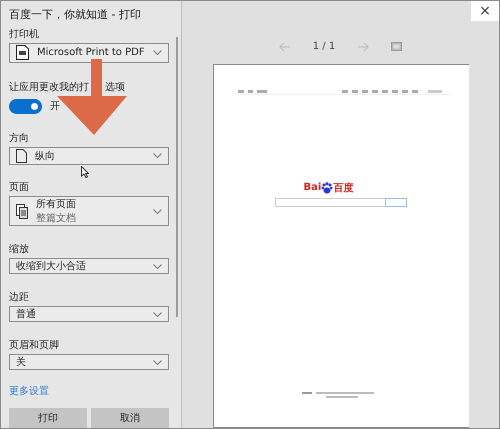  Describe the element at coordinates (19, 187) in the screenshot. I see `setting-label: 页面` at that location.